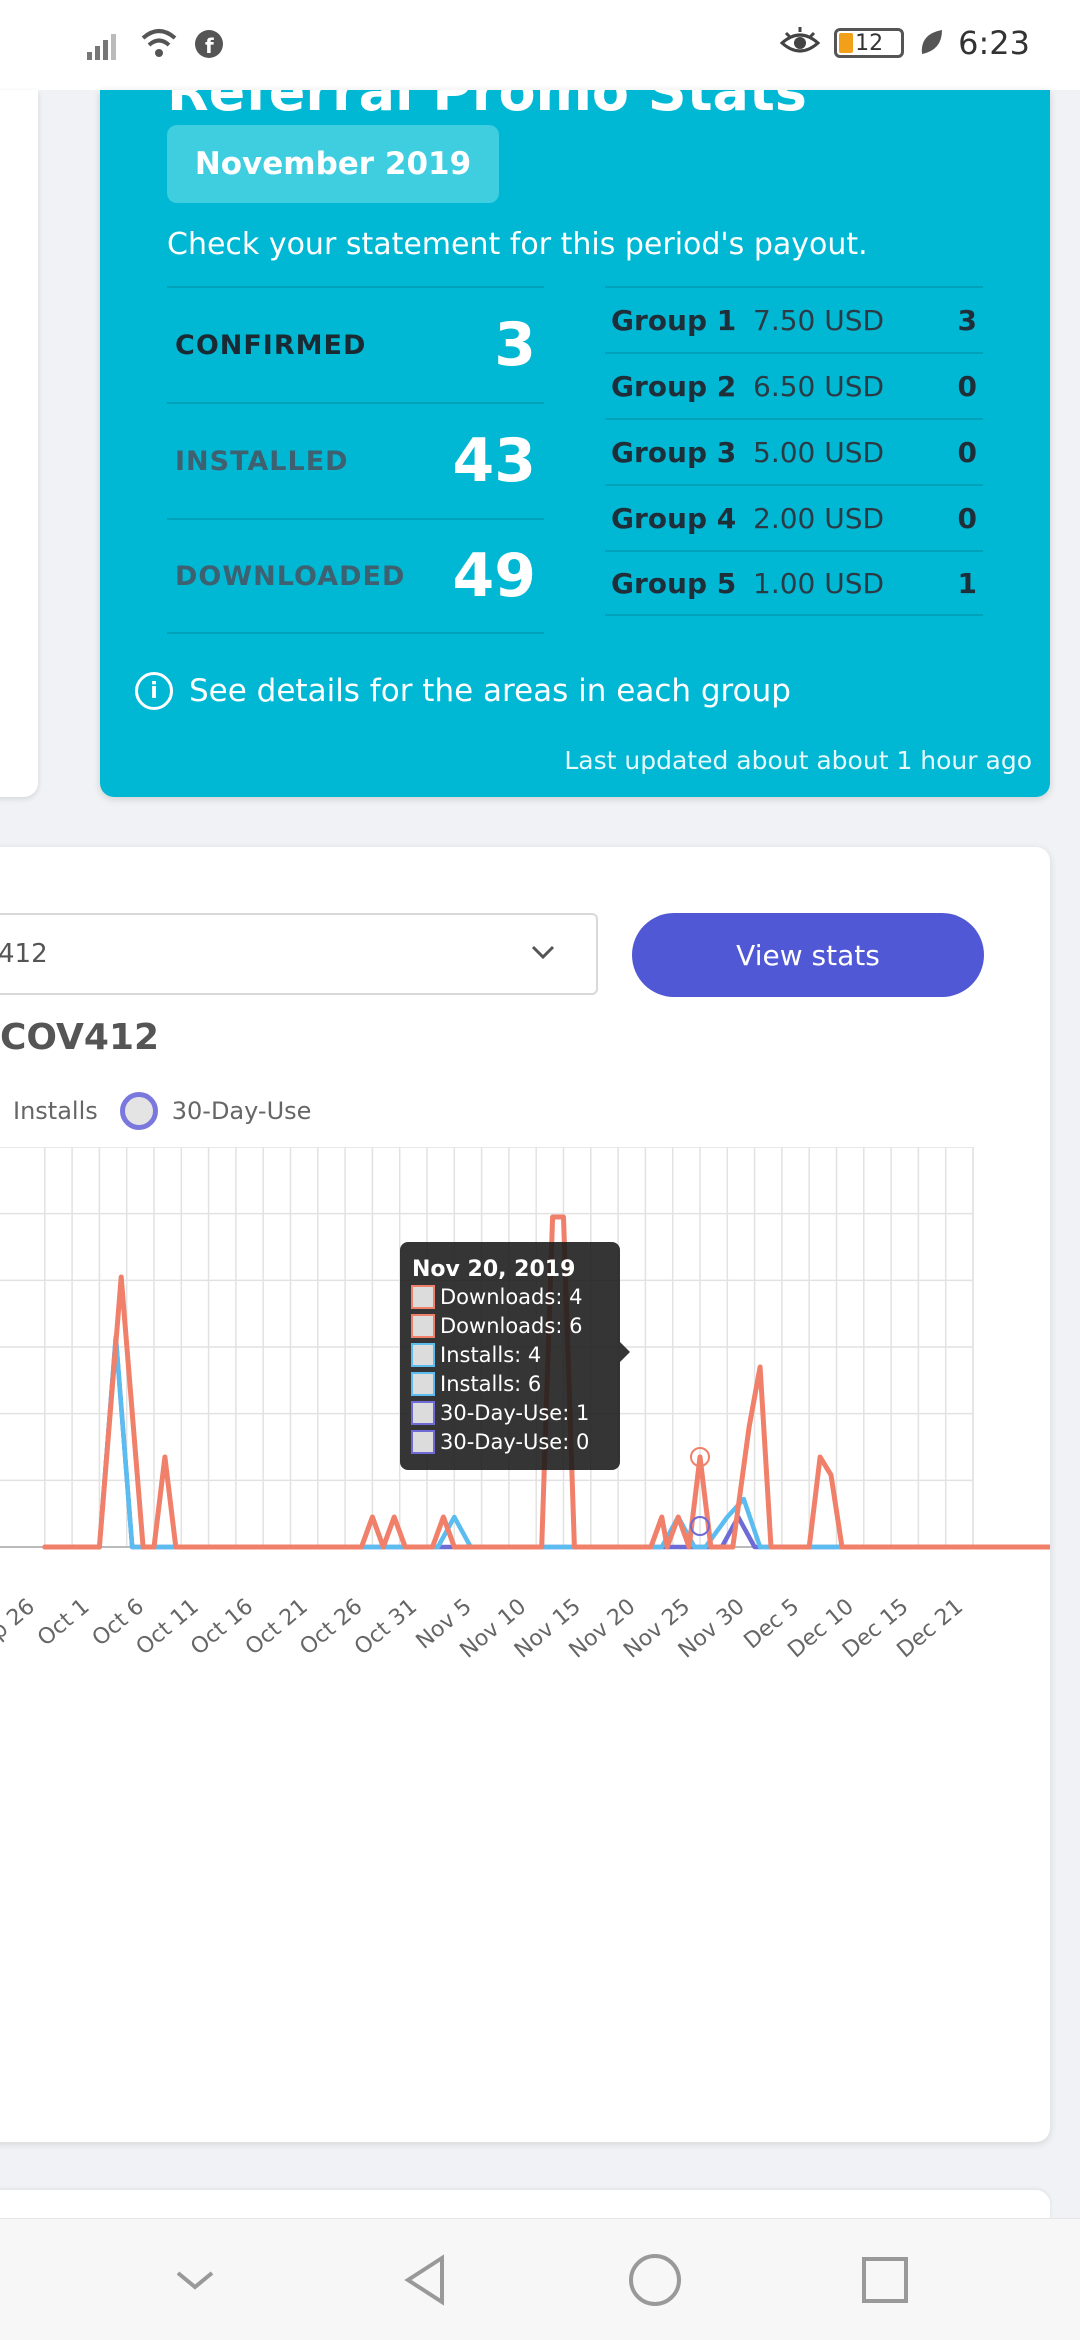 This screenshot has height=2340, width=1080. I want to click on leaf-icon, so click(932, 42).